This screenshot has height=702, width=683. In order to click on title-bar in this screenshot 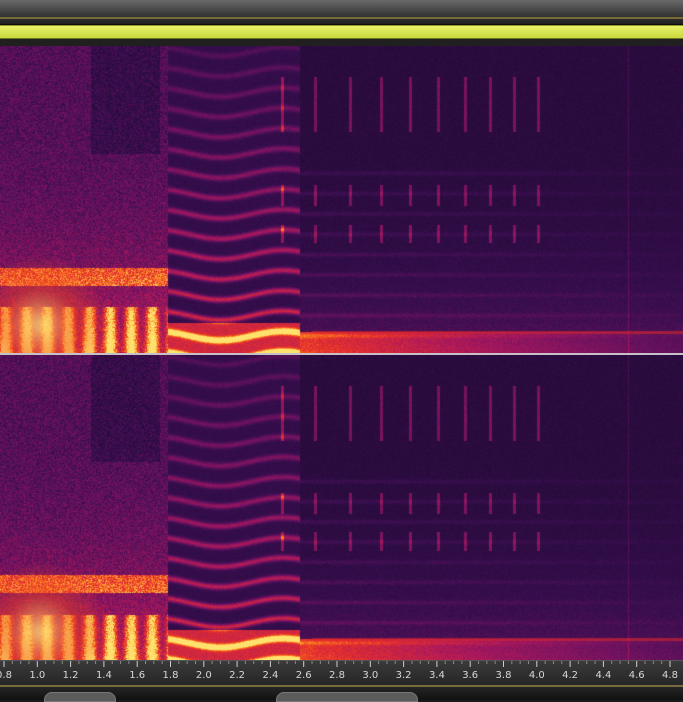, I will do `click(341, 12)`.